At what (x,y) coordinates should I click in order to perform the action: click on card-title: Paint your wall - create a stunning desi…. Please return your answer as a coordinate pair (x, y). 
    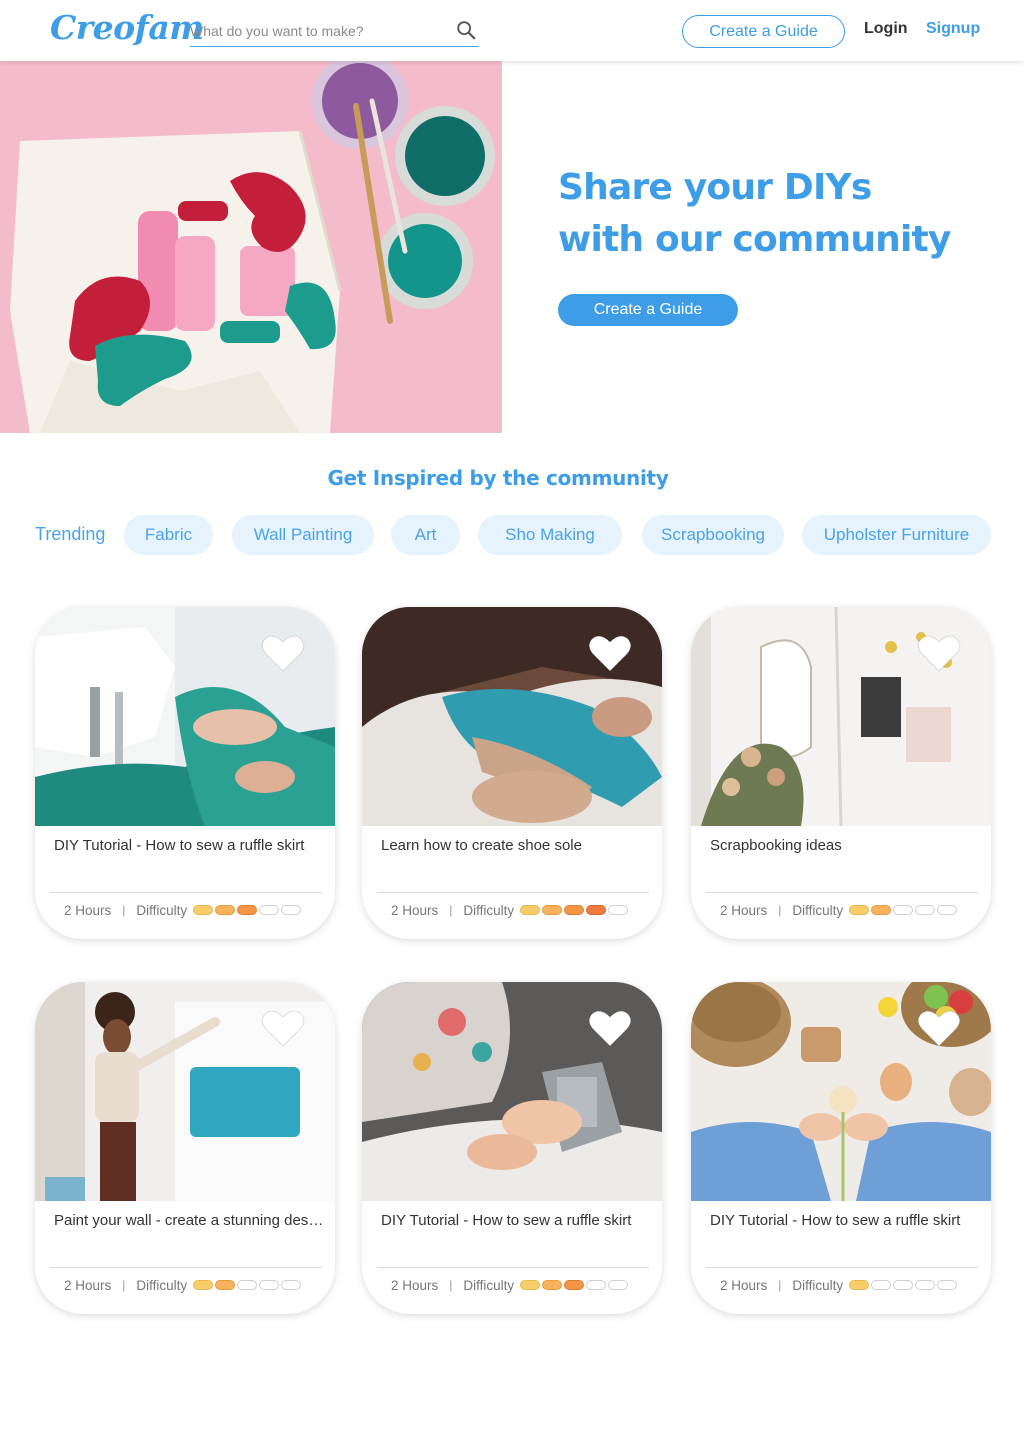
    Looking at the image, I should click on (189, 1220).